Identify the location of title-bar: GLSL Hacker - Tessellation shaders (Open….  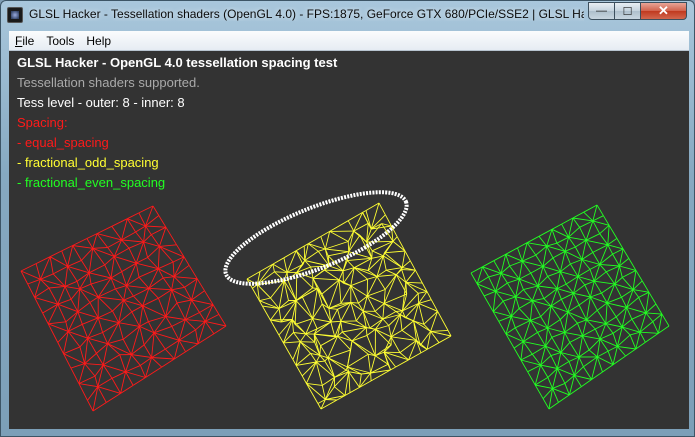
(347, 15).